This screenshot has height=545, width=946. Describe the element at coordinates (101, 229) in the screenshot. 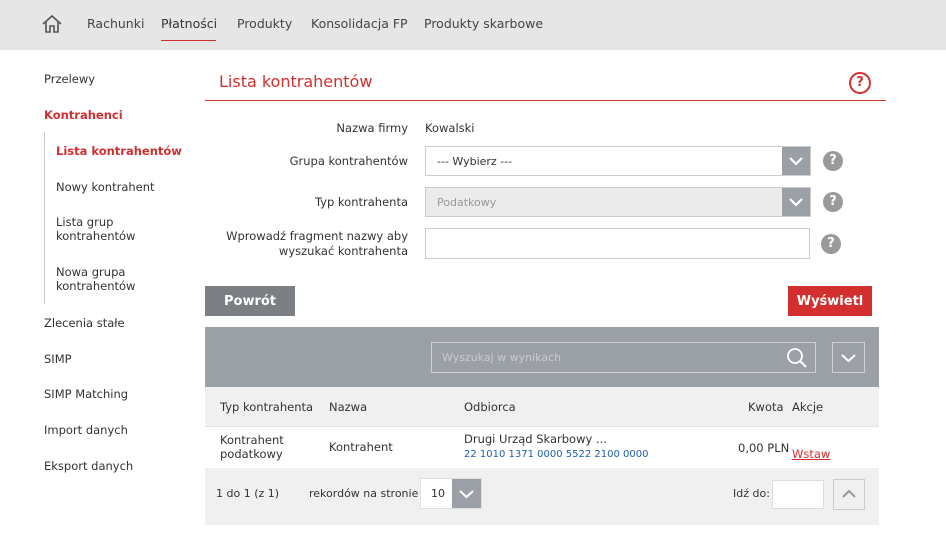

I see `sidebar-item-lista-grup: Lista grup kontrahentów` at that location.